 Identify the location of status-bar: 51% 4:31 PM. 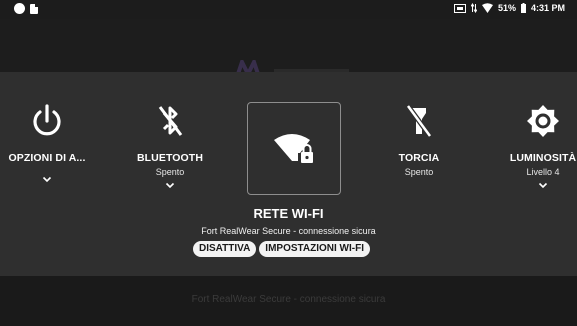
(288, 9).